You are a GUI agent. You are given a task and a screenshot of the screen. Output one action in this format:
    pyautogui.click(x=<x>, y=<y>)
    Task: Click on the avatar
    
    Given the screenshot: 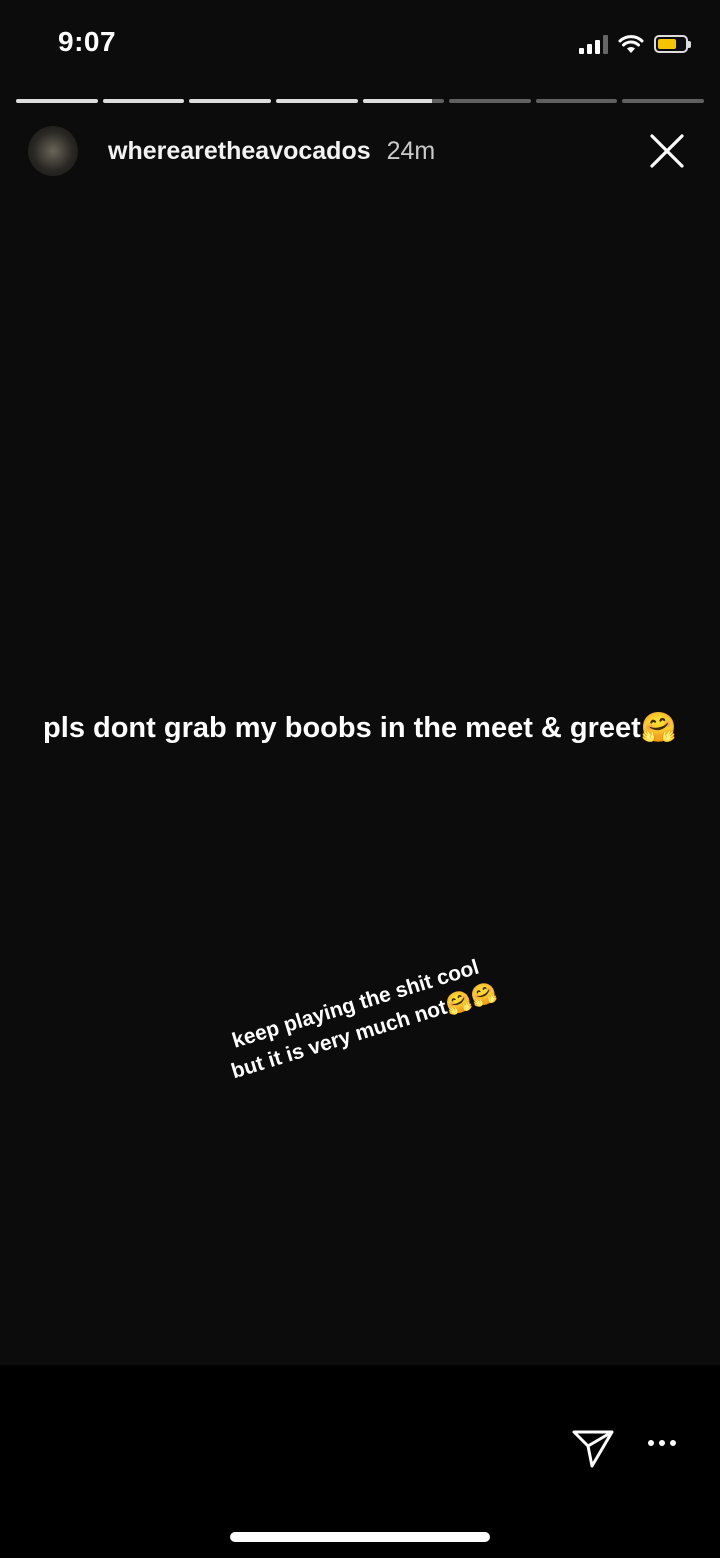 What is the action you would take?
    pyautogui.click(x=53, y=151)
    